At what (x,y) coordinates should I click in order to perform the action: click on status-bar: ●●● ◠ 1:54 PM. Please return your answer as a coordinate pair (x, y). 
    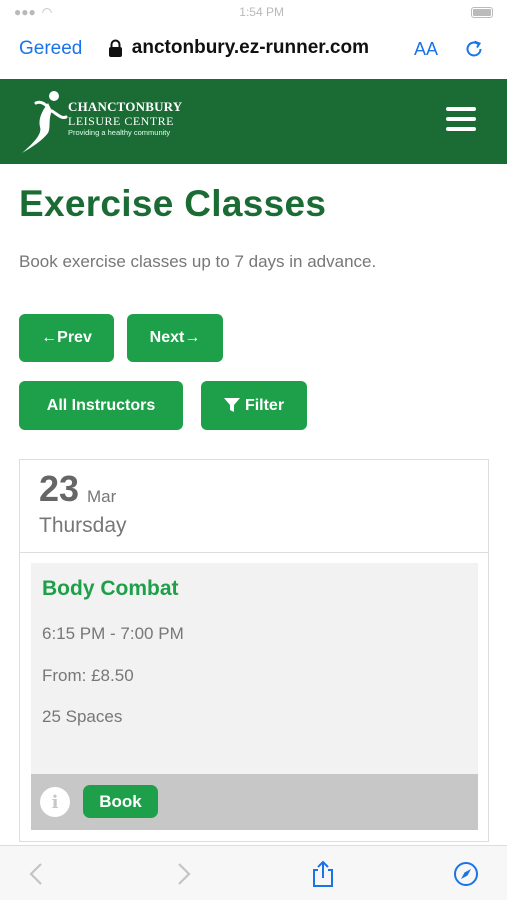
    Looking at the image, I should click on (253, 12).